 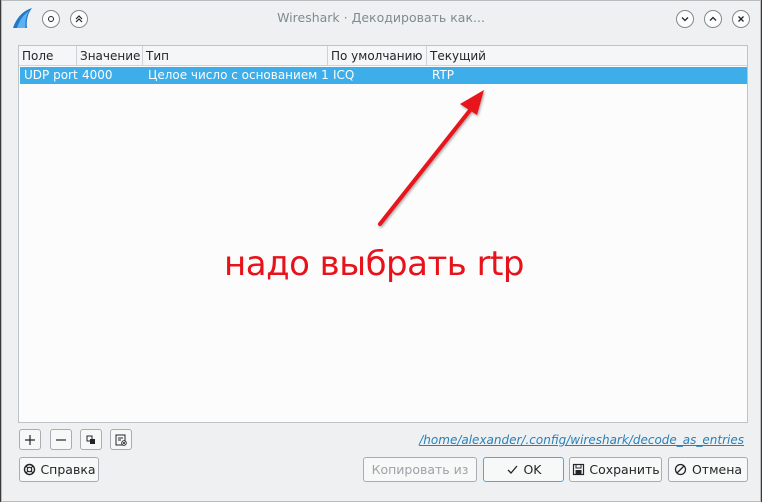 I want to click on plus-icon, so click(x=30, y=439).